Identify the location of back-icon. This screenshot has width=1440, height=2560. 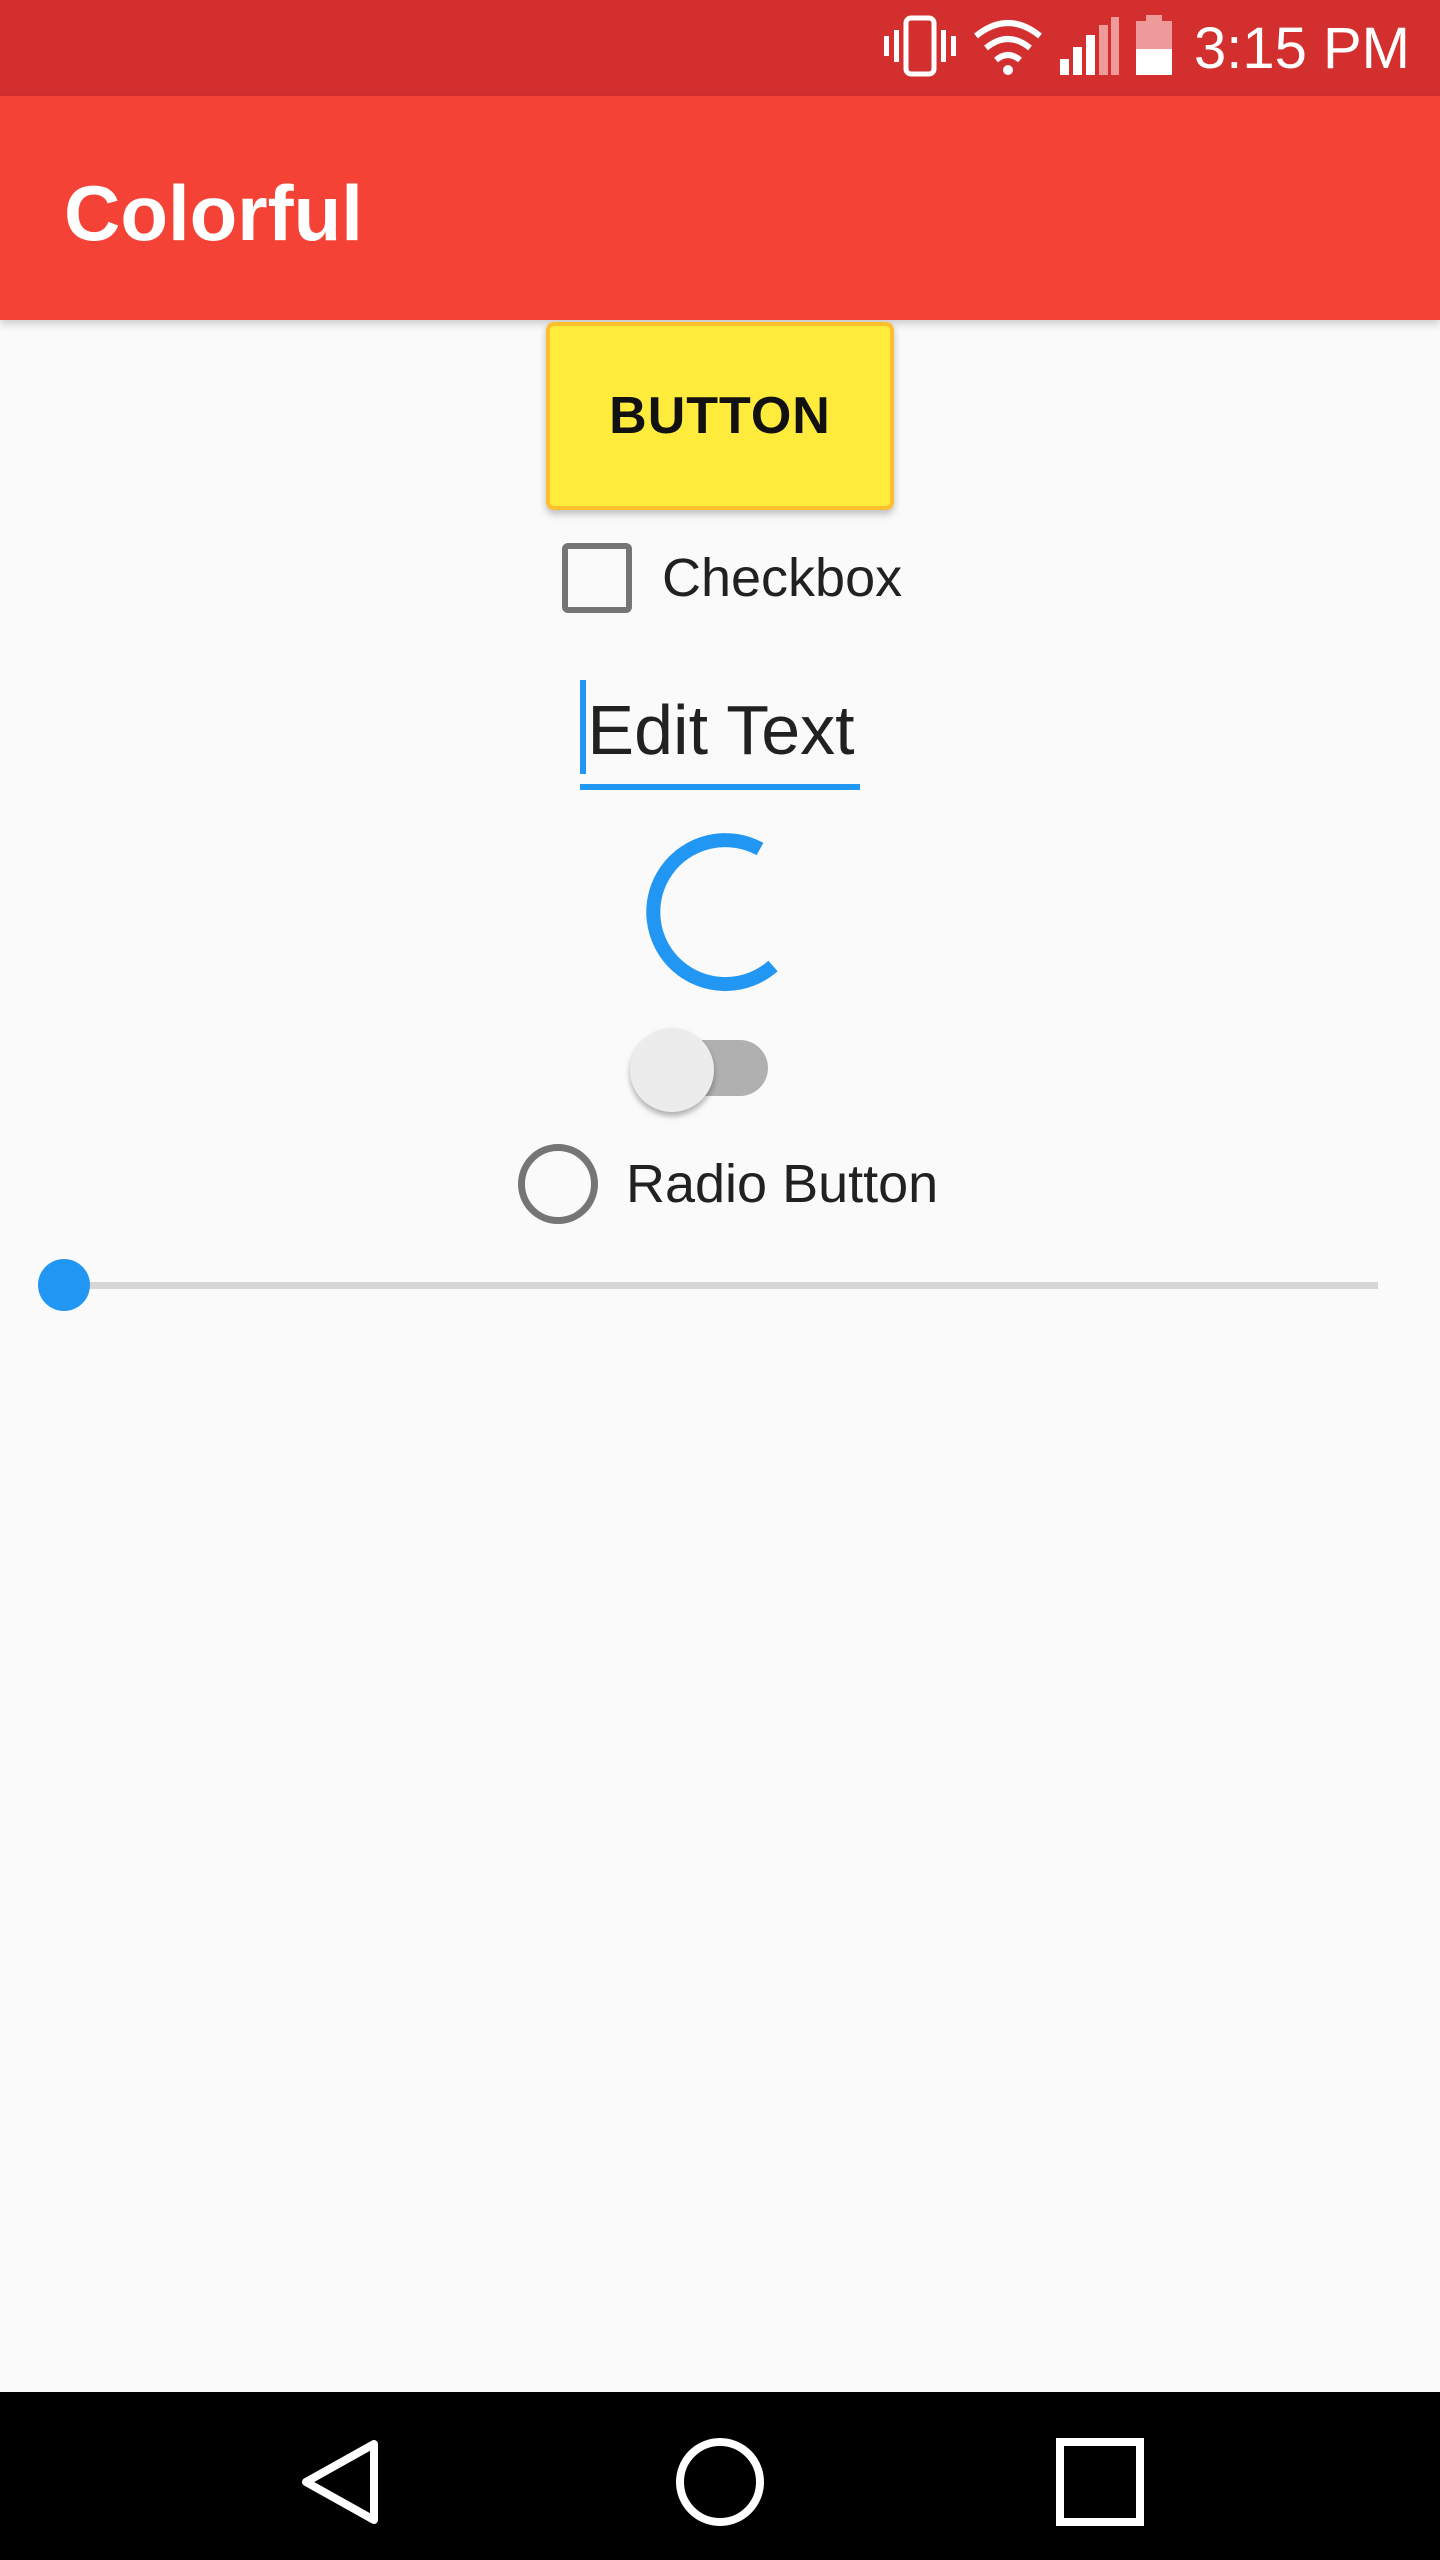
(340, 2482).